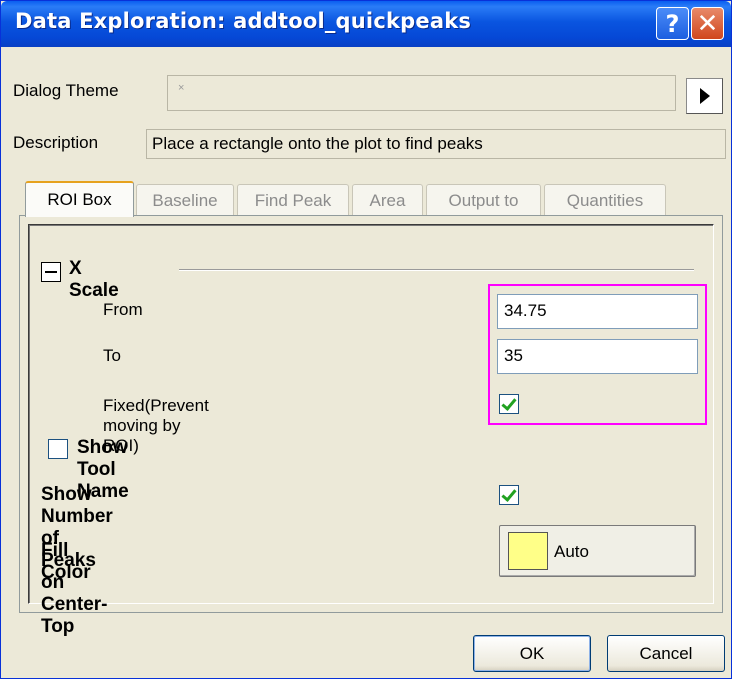  I want to click on tab-label: Find Peak, so click(293, 200).